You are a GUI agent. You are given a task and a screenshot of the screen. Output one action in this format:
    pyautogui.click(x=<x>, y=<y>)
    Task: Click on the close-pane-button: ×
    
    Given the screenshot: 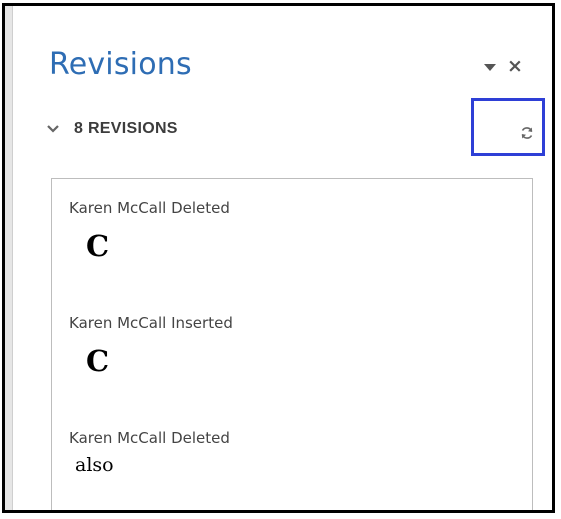 What is the action you would take?
    pyautogui.click(x=515, y=66)
    